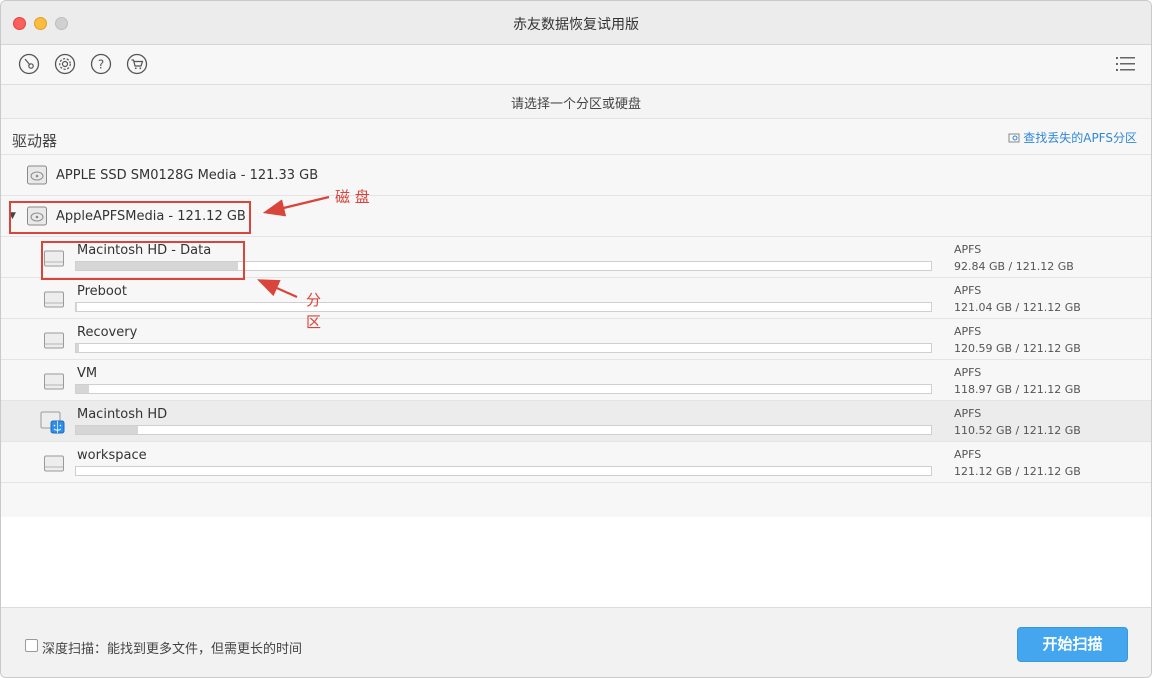 The width and height of the screenshot is (1152, 678). Describe the element at coordinates (576, 642) in the screenshot. I see `footer-bar: 深度扫描：能找到更多文件，但需更长的时间 开始扫描` at that location.